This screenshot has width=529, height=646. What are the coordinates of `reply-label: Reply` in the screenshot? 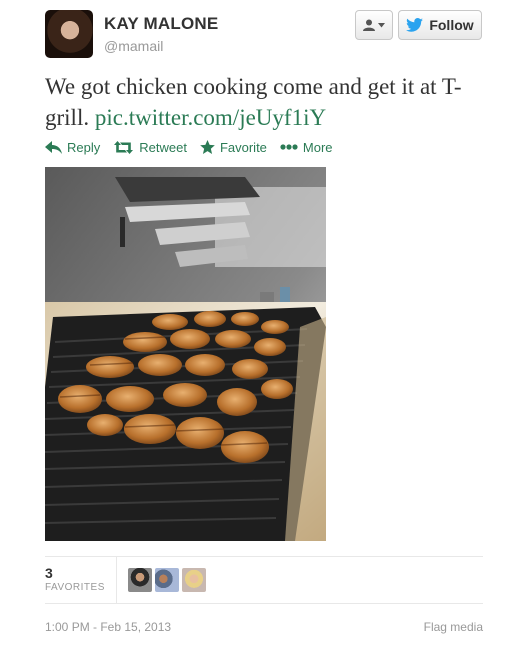 It's located at (84, 147).